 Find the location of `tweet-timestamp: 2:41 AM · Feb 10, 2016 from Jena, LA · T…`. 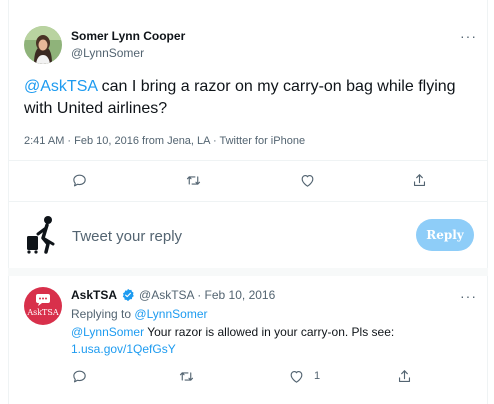

tweet-timestamp: 2:41 AM · Feb 10, 2016 from Jena, LA · T… is located at coordinates (164, 141).